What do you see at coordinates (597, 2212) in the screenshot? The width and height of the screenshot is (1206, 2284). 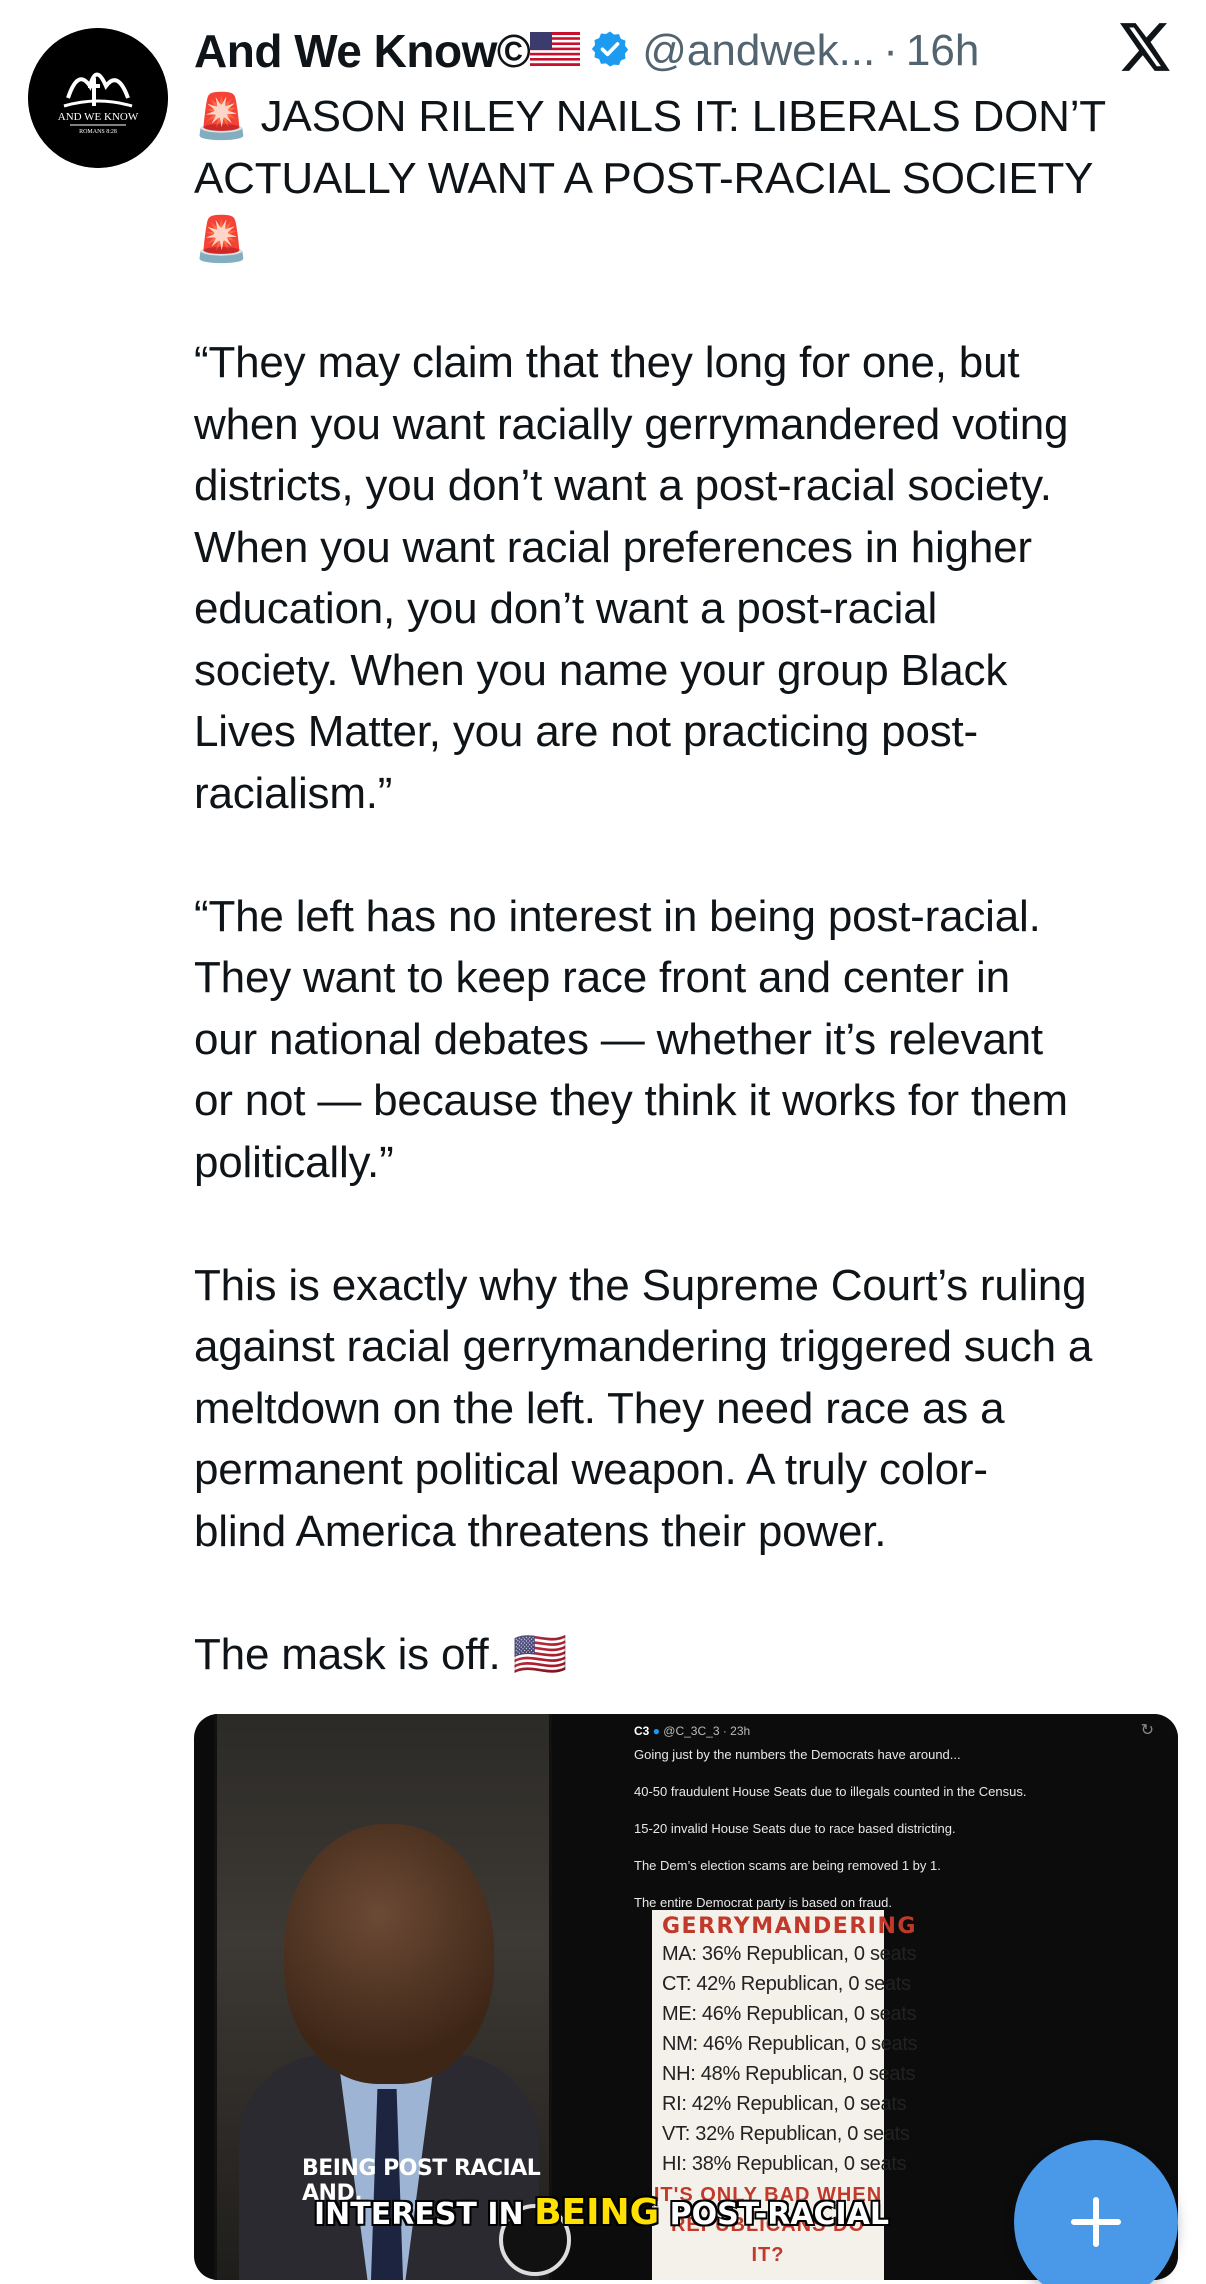 I see `caption-bottom-highlight: BEING` at bounding box center [597, 2212].